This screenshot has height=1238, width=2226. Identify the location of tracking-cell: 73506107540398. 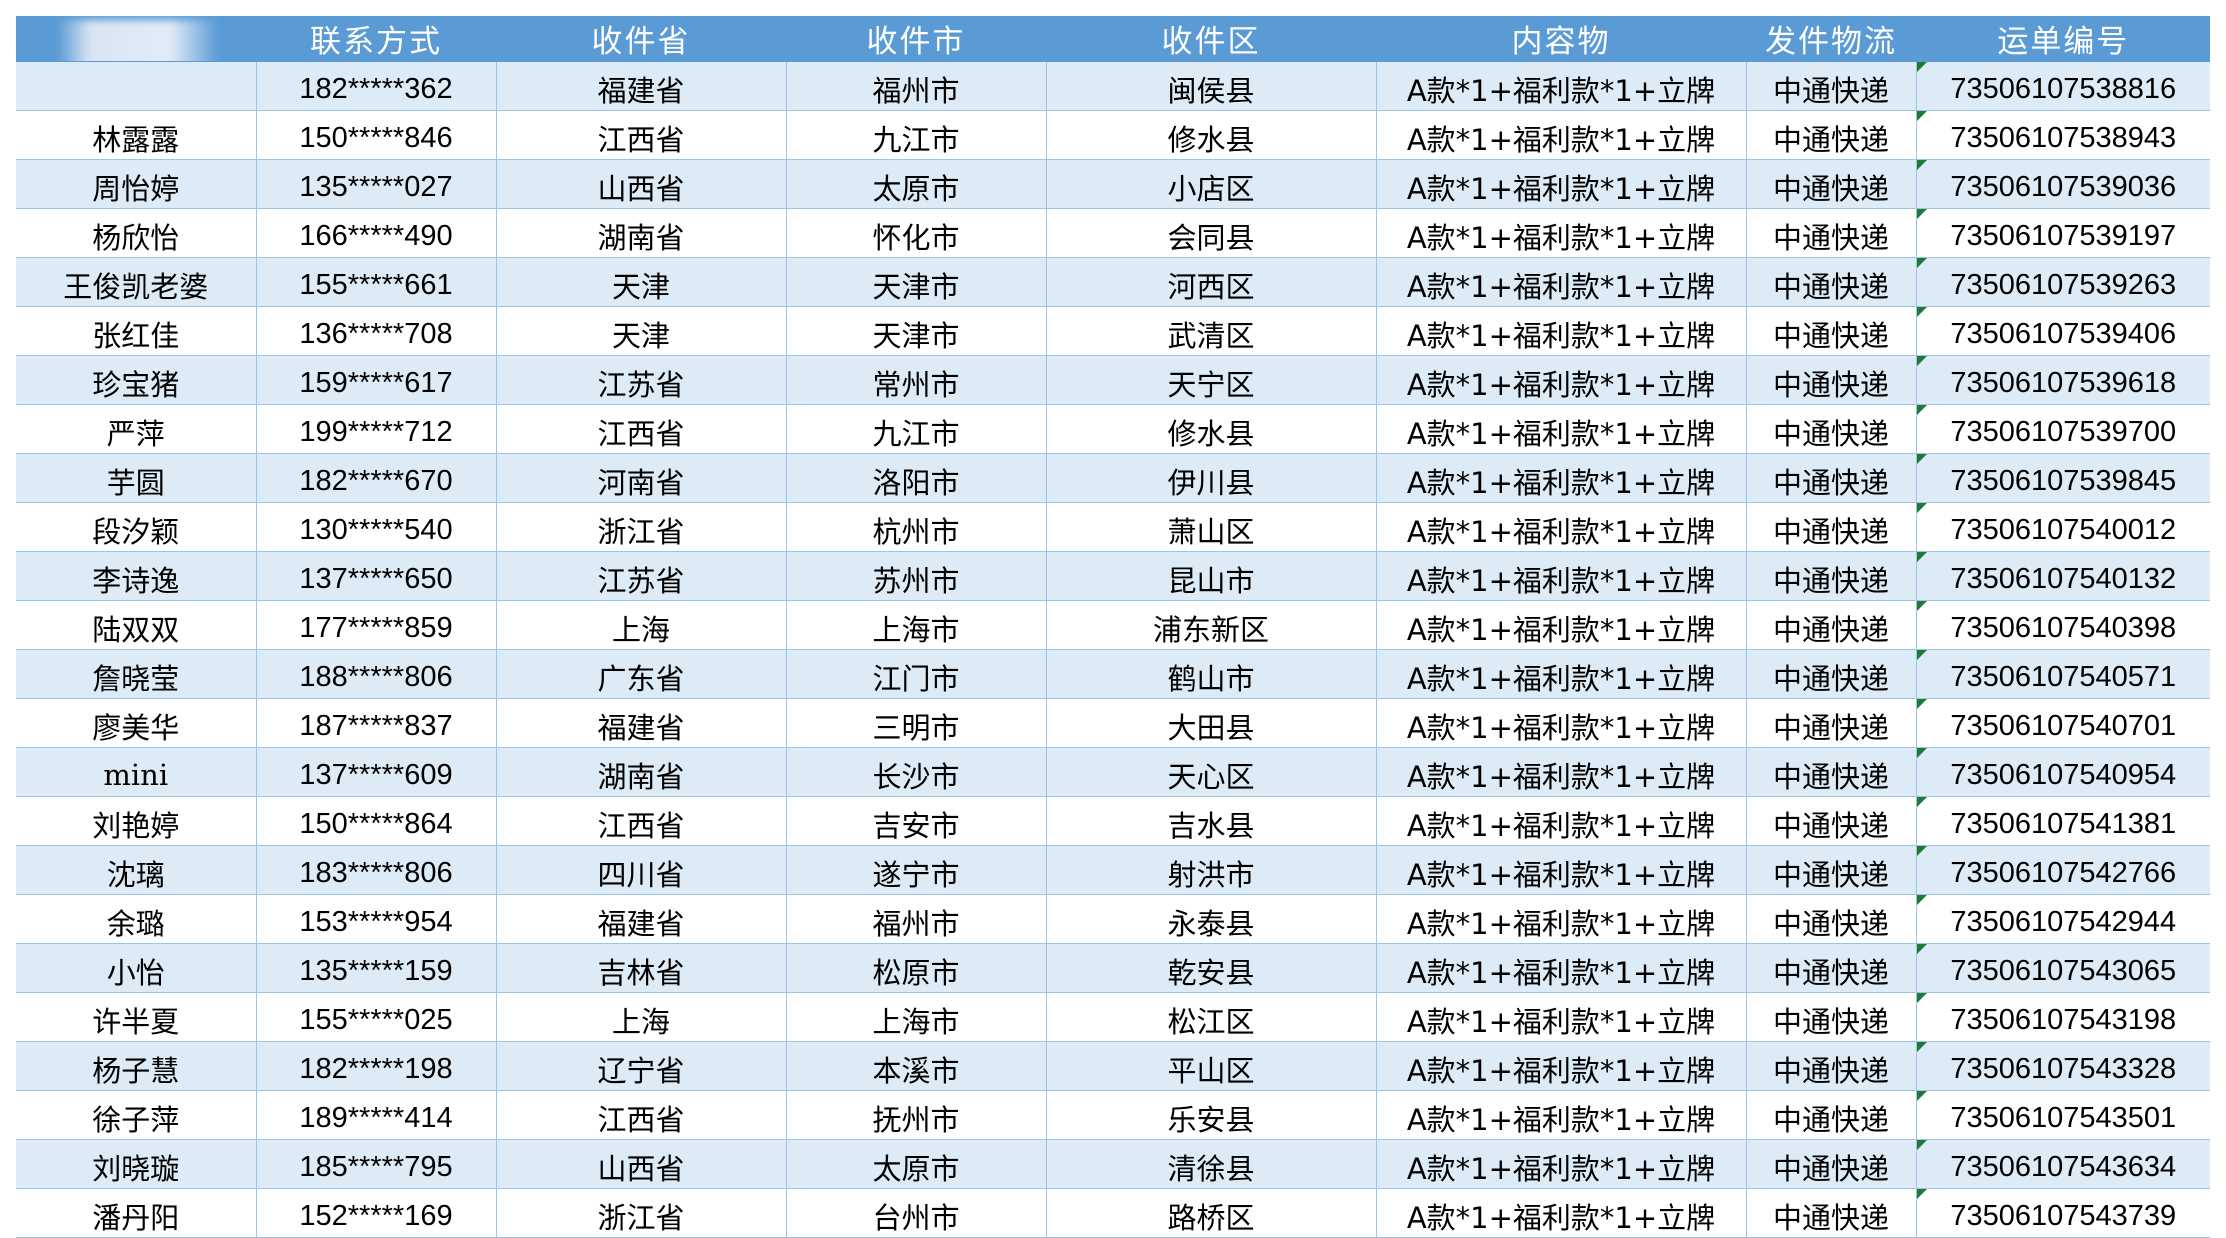
(2063, 625).